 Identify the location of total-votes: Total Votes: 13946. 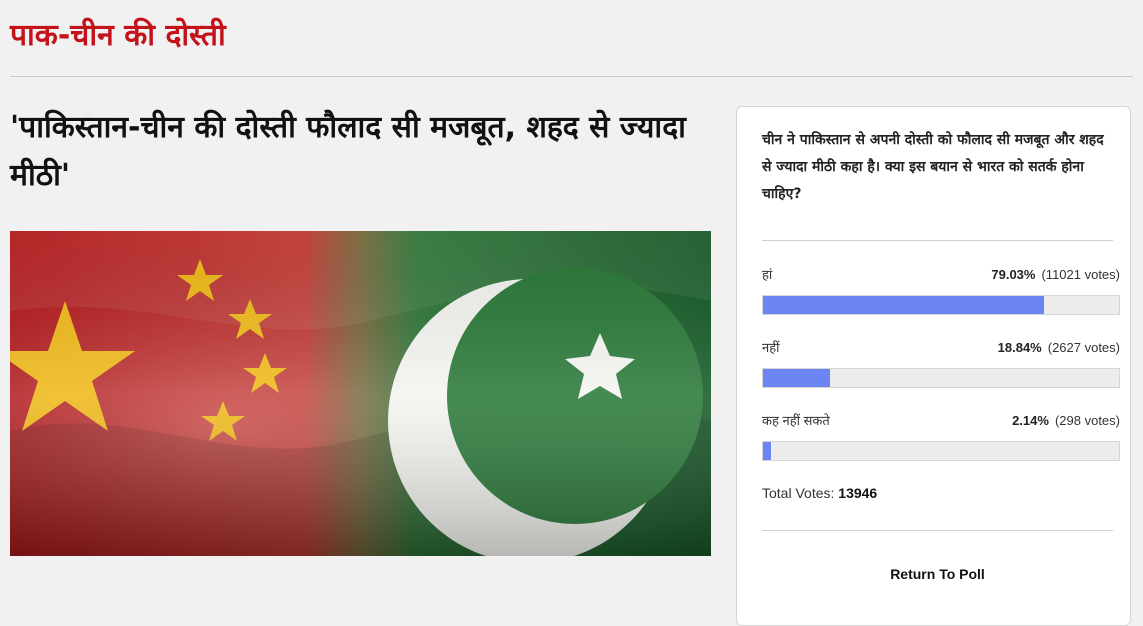
(819, 493).